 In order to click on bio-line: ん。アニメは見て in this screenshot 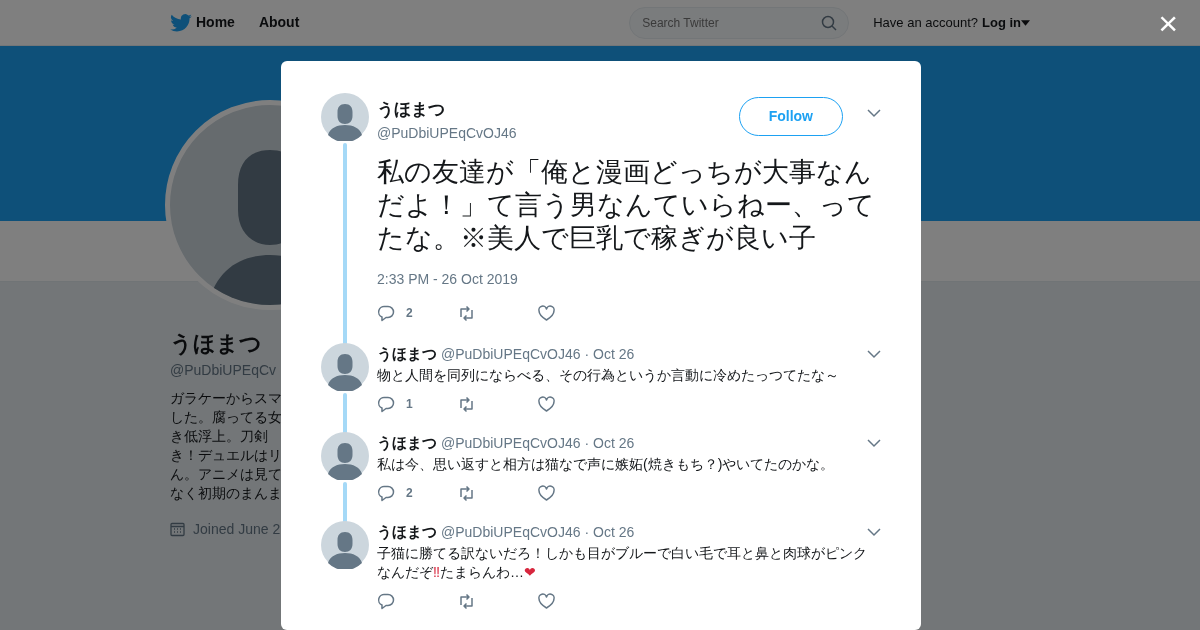, I will do `click(226, 474)`.